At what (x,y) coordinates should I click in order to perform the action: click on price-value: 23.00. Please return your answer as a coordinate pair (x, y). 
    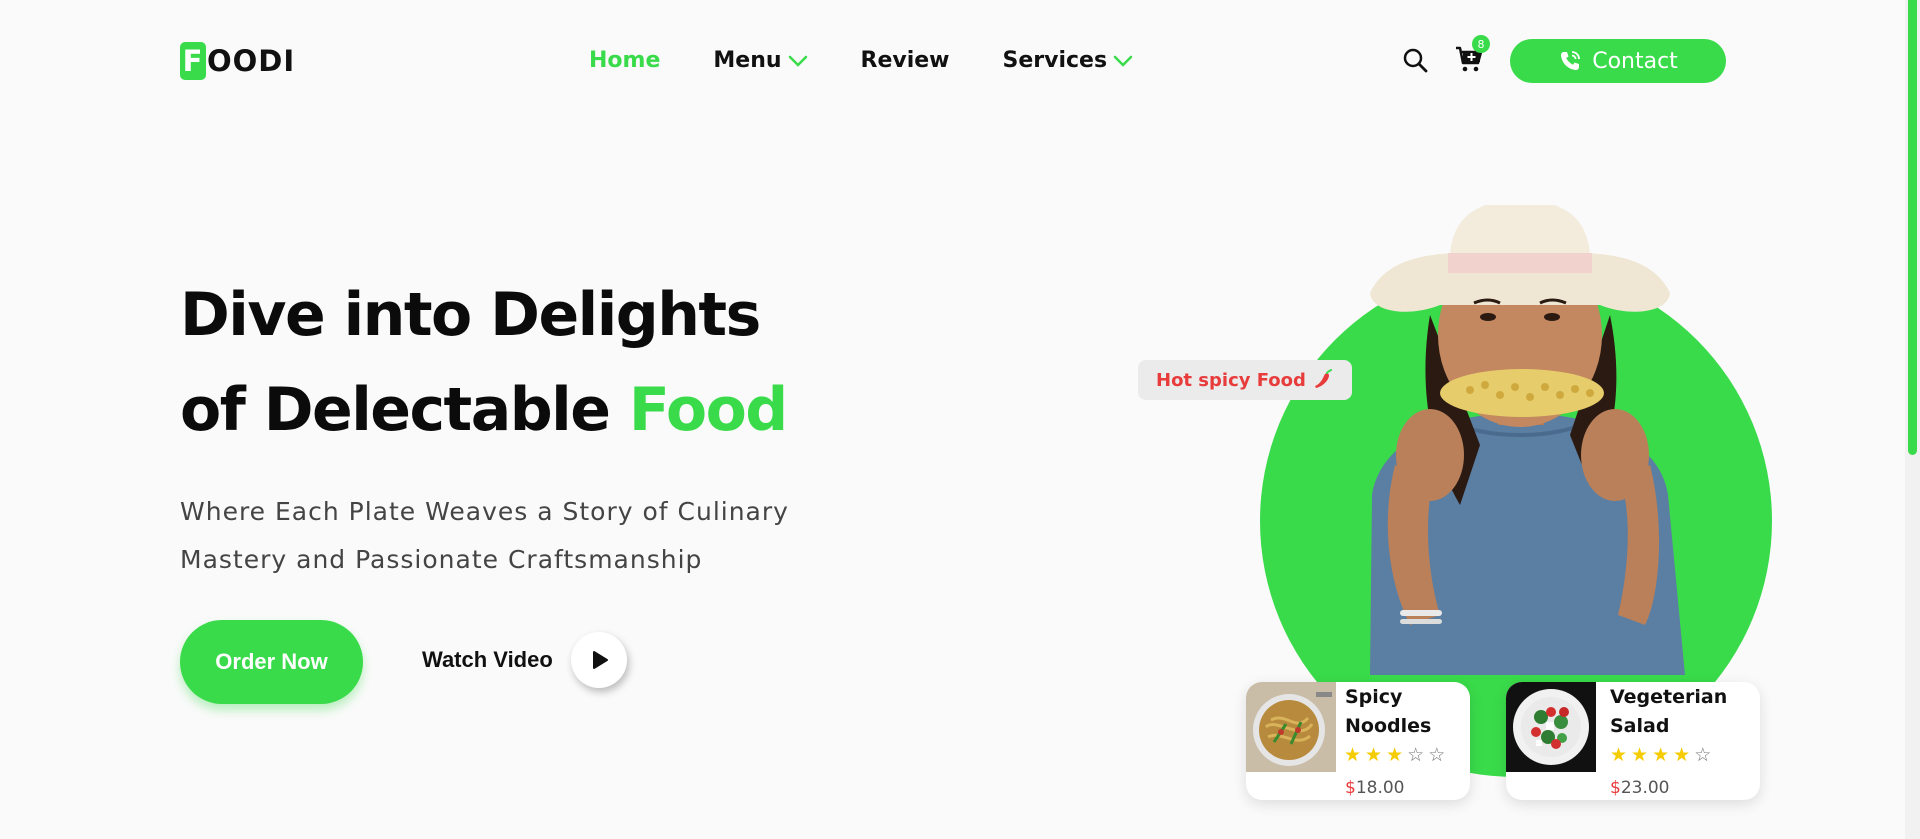
    Looking at the image, I should click on (1645, 788).